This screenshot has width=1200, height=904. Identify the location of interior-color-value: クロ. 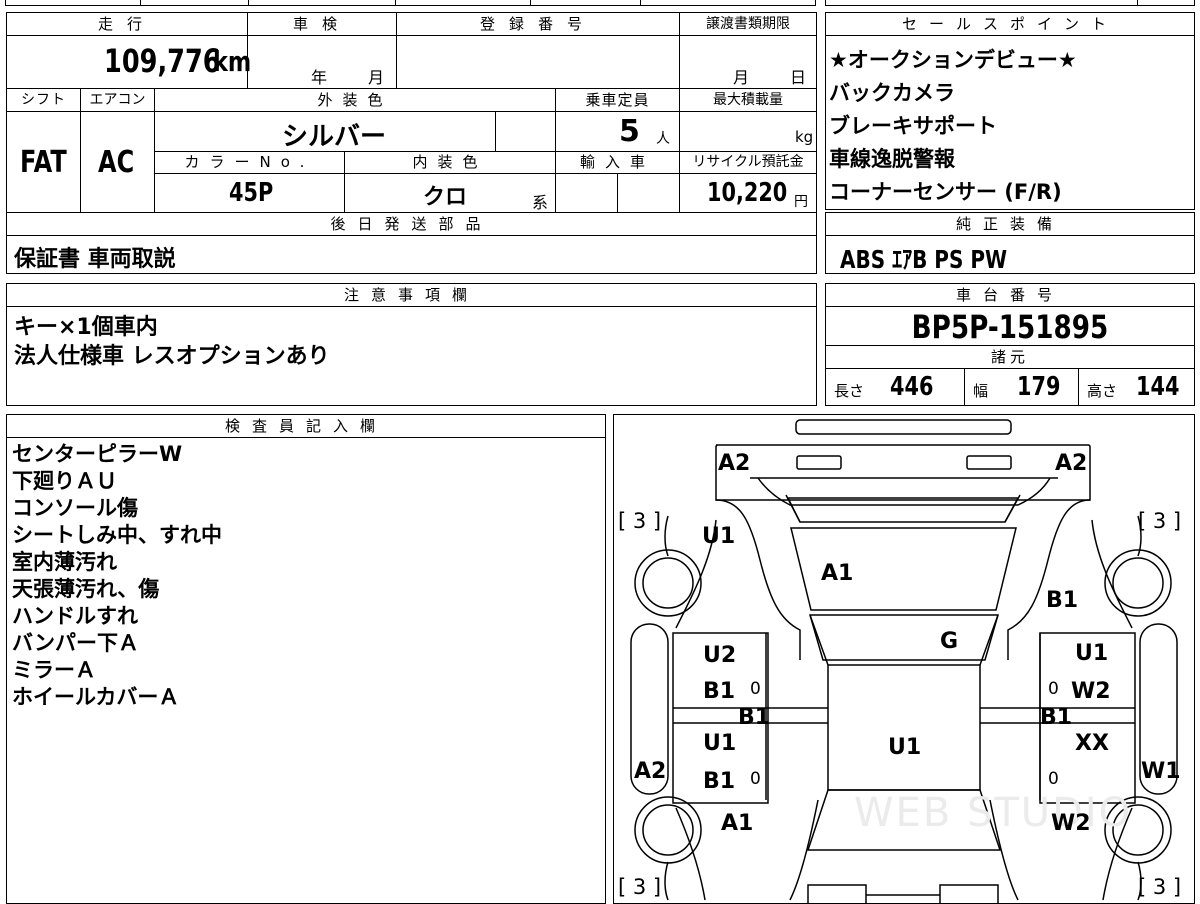
(445, 197).